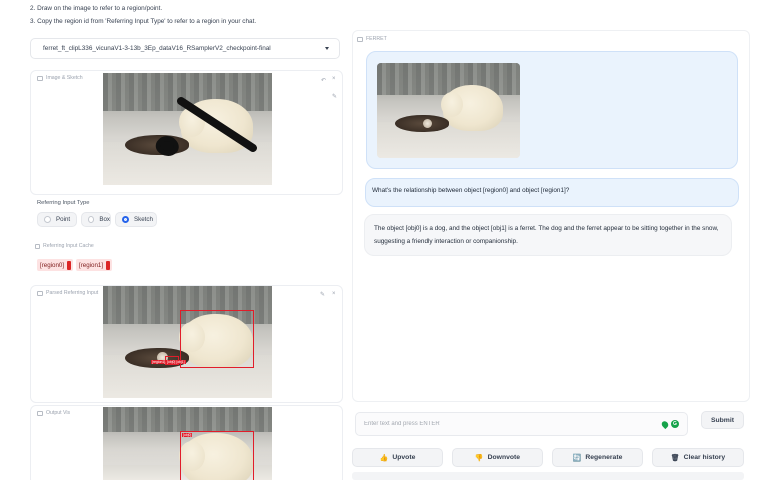  I want to click on chevron-down-icon, so click(327, 48).